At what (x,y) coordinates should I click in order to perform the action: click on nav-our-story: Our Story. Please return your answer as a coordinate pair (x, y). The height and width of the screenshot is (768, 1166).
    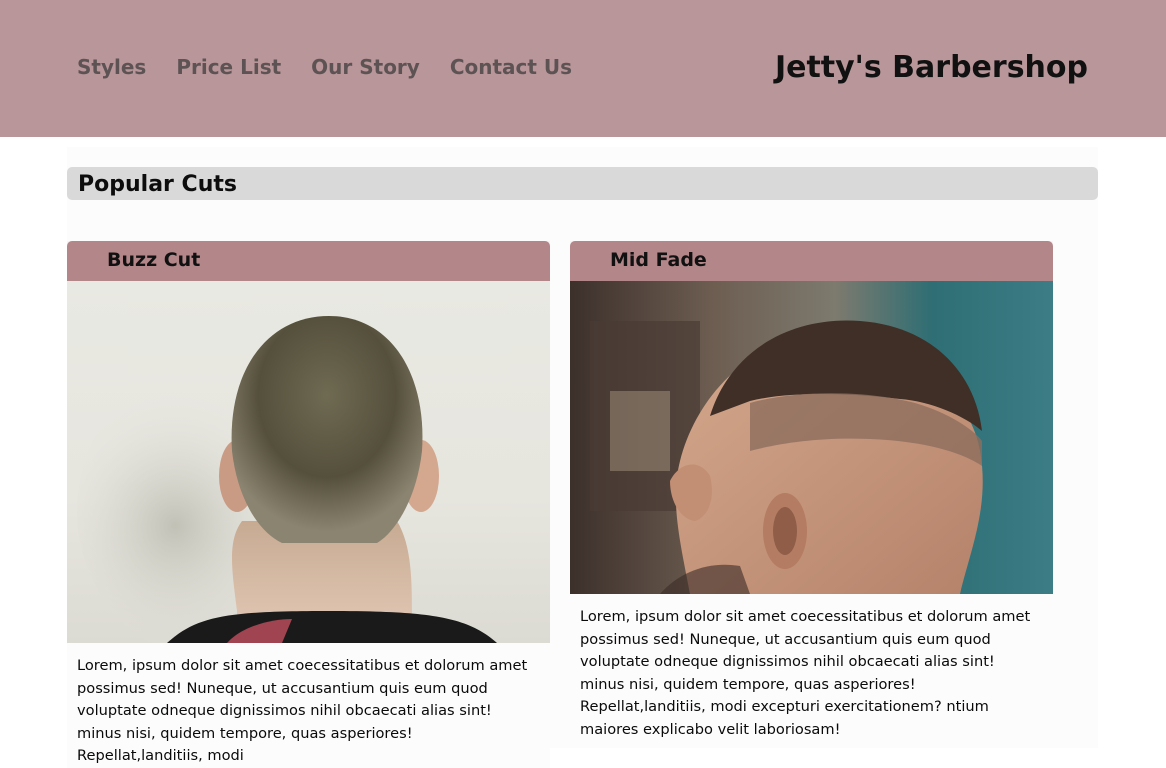
    Looking at the image, I should click on (365, 67).